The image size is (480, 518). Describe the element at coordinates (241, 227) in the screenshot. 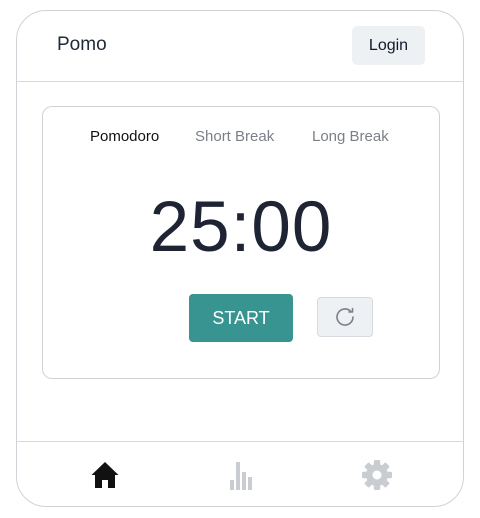

I see `timer-display: 25:00` at that location.